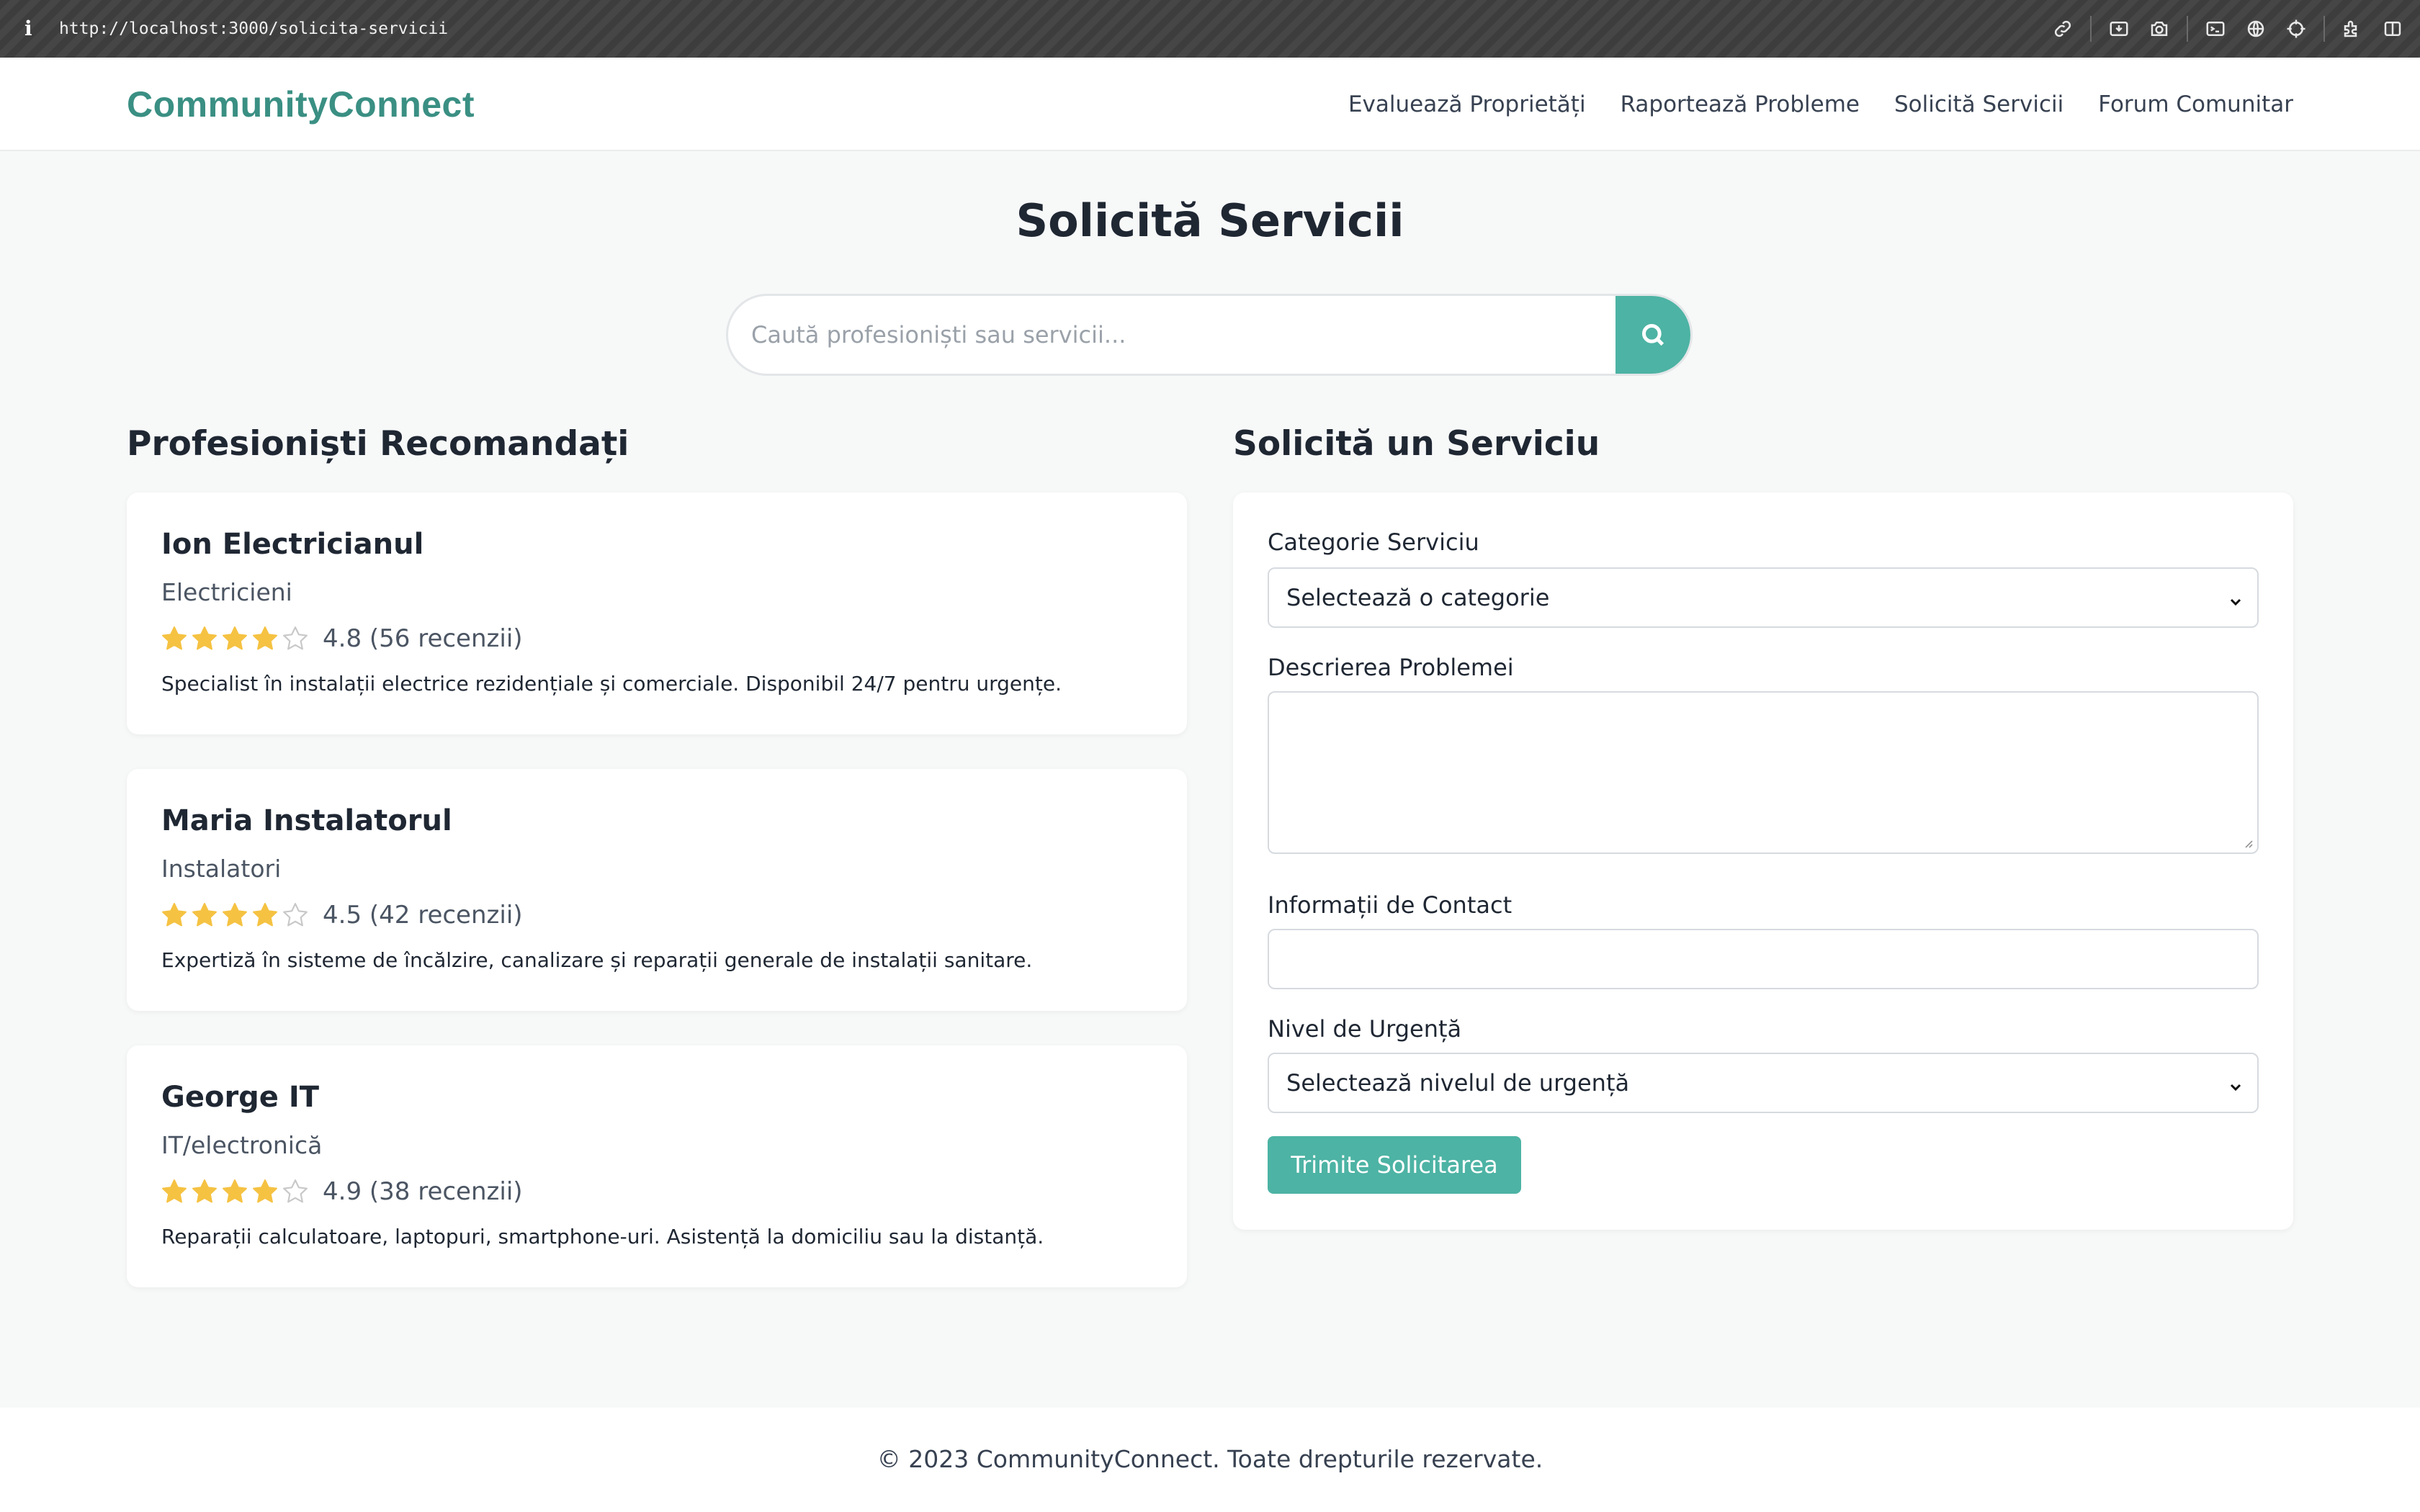  Describe the element at coordinates (306, 820) in the screenshot. I see `professional-name: Maria Instalatorul` at that location.